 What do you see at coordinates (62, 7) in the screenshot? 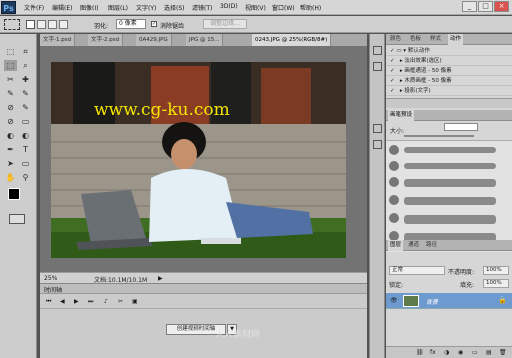
I see `menu-edit: 编辑(E)` at bounding box center [62, 7].